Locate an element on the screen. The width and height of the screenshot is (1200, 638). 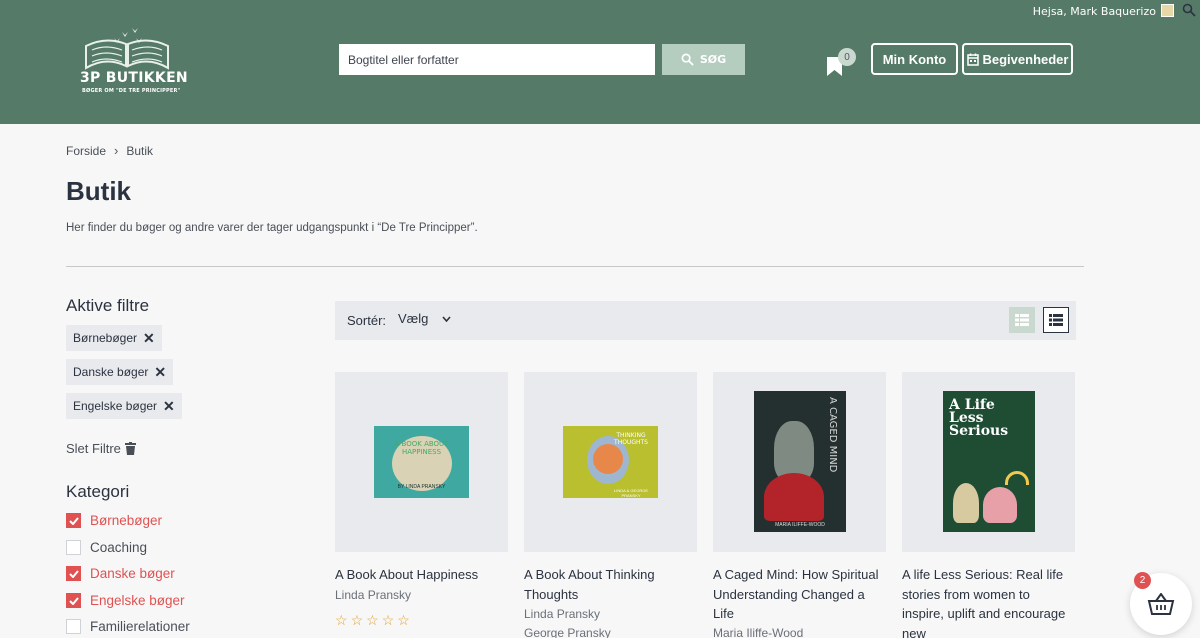
page-title: Butik is located at coordinates (98, 191).